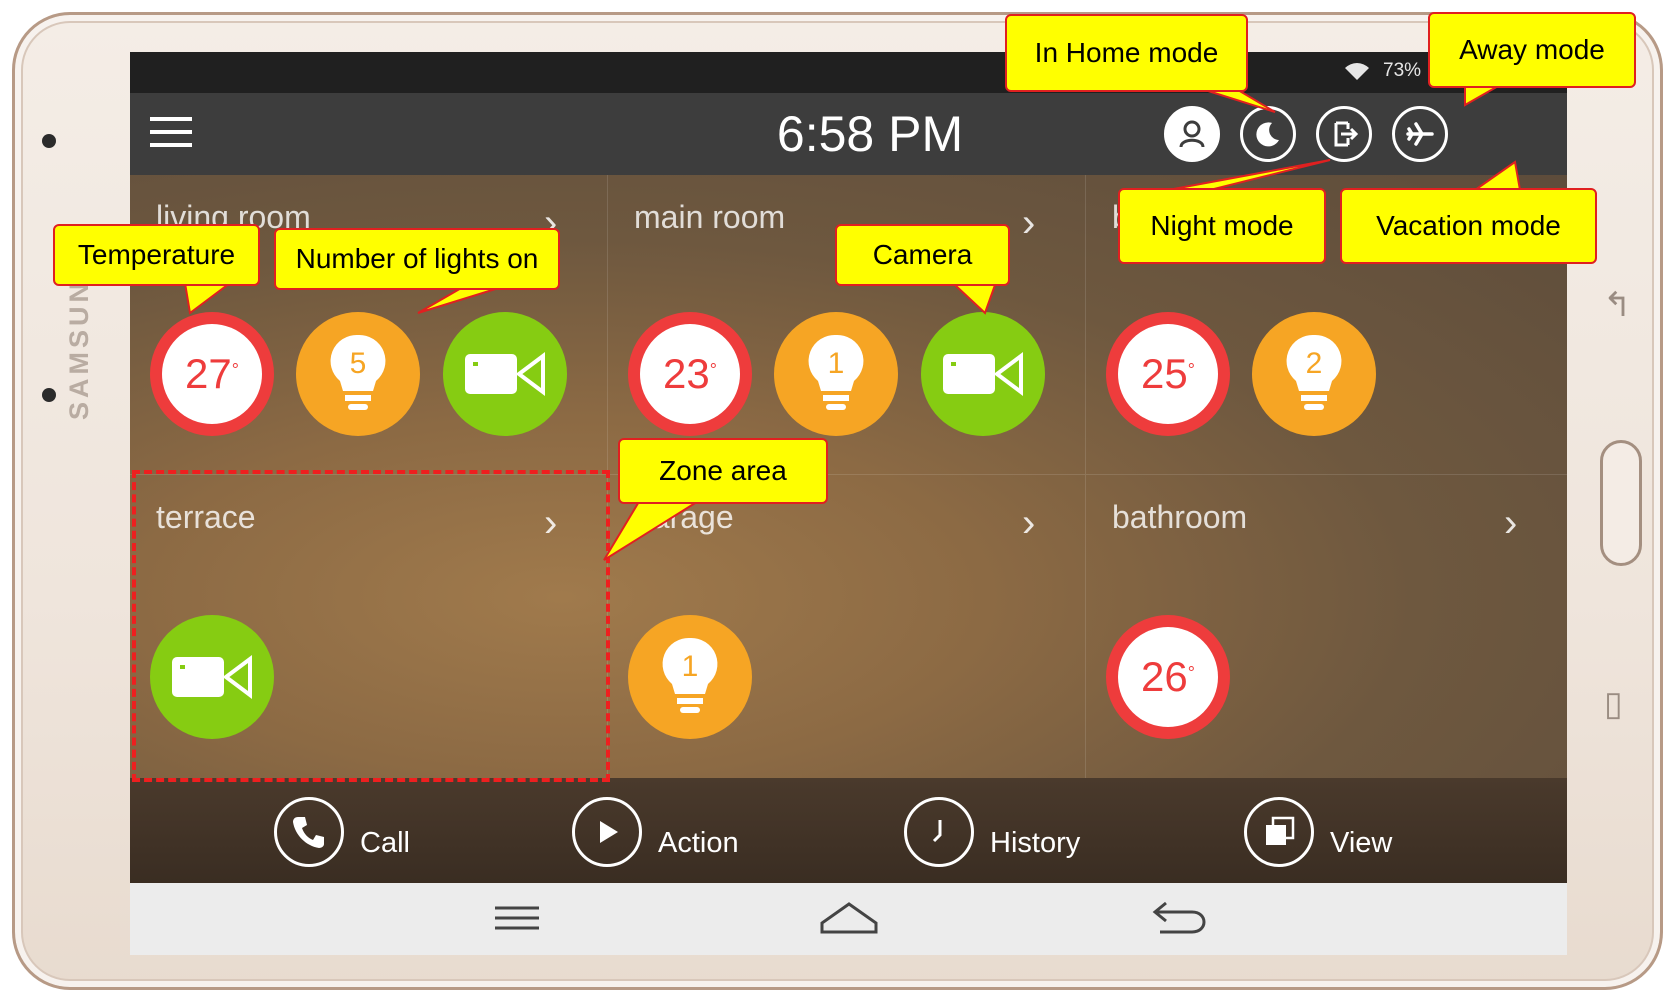 The image size is (1675, 998). What do you see at coordinates (358, 363) in the screenshot?
I see `svg-text: 5` at bounding box center [358, 363].